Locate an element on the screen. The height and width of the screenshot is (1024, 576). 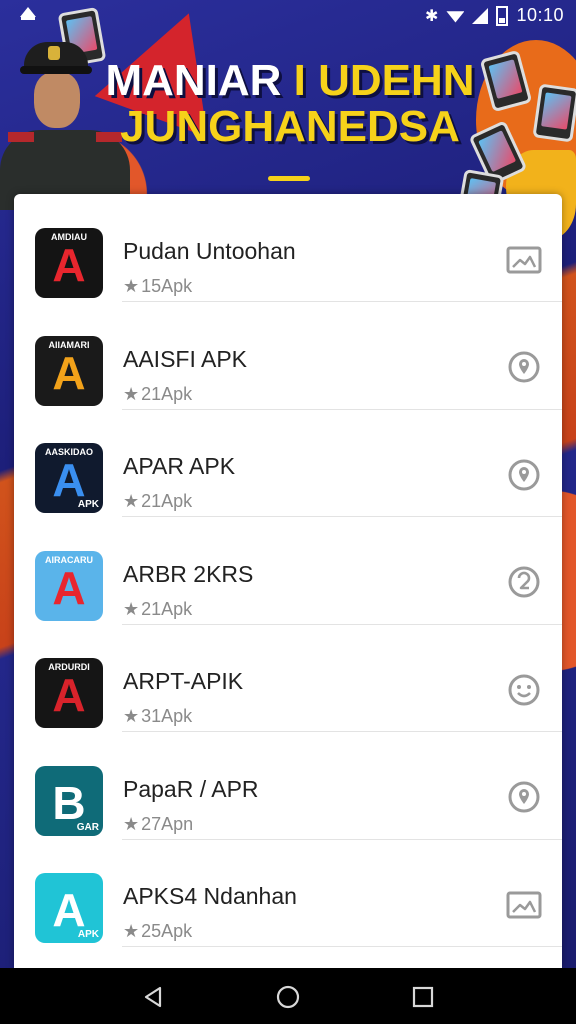
navigation-bar is located at coordinates (288, 996).